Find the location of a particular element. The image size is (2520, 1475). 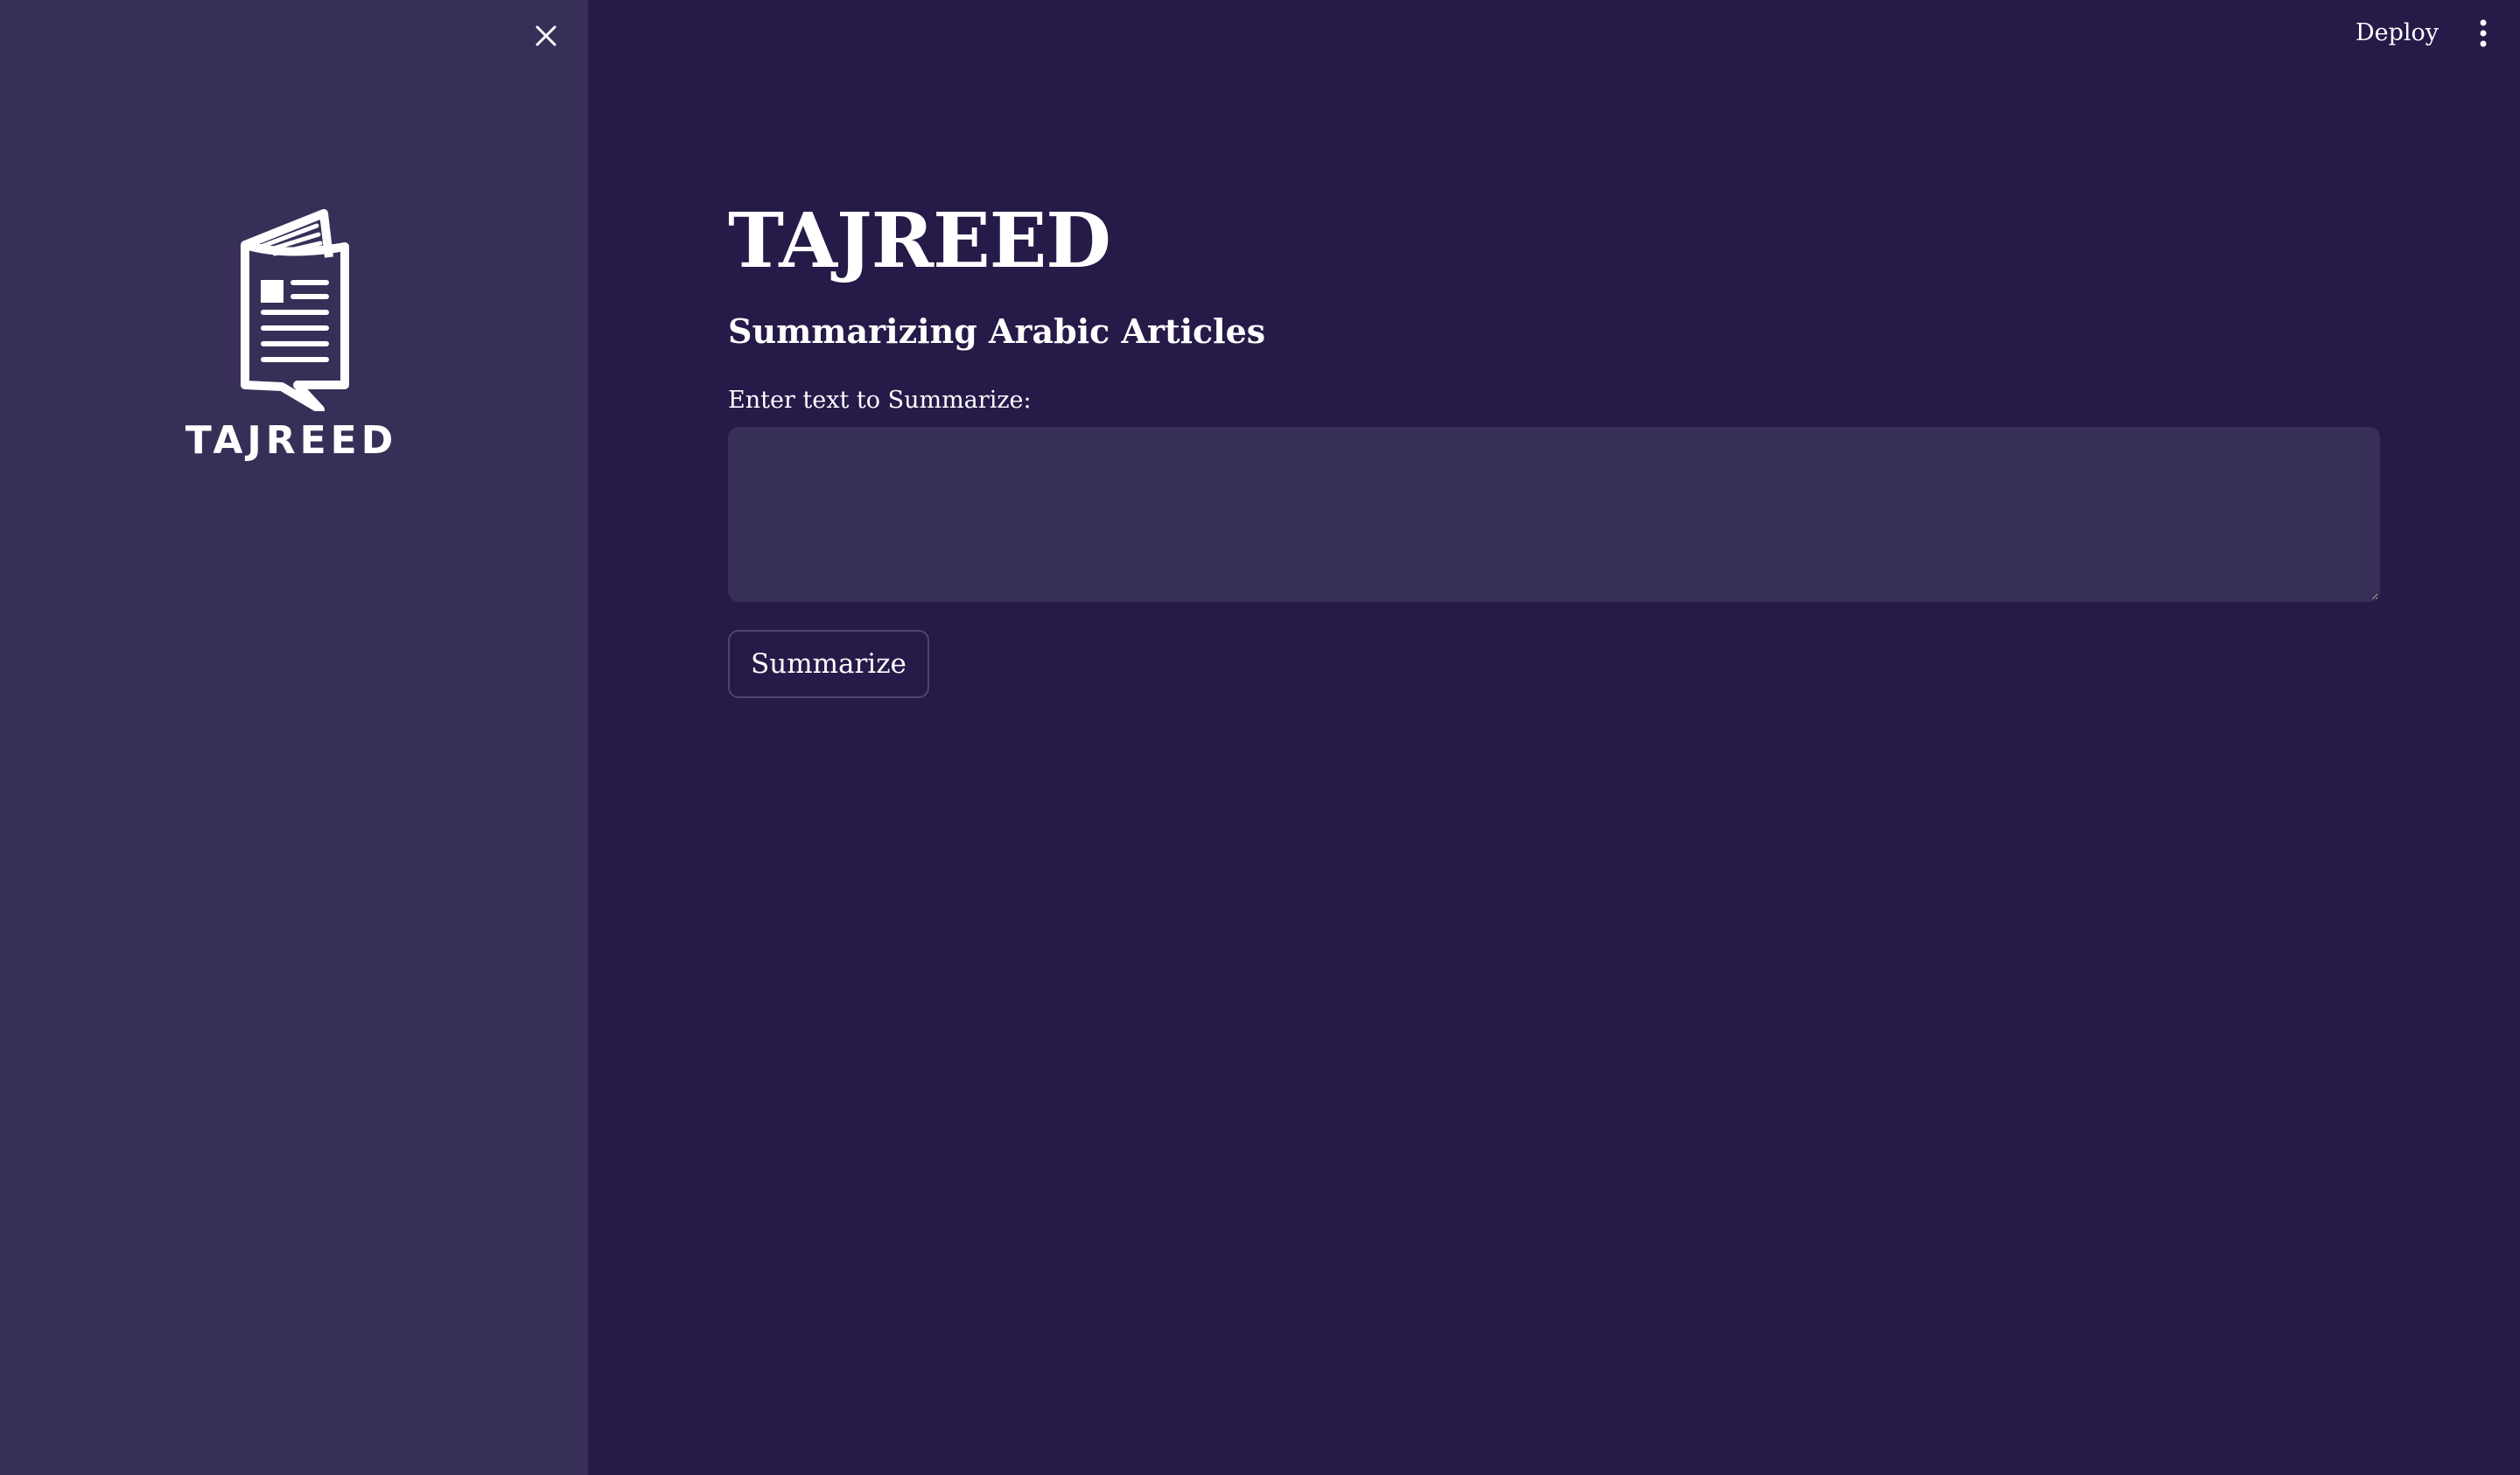

vertical-ellipsis-icon is located at coordinates (2483, 33).